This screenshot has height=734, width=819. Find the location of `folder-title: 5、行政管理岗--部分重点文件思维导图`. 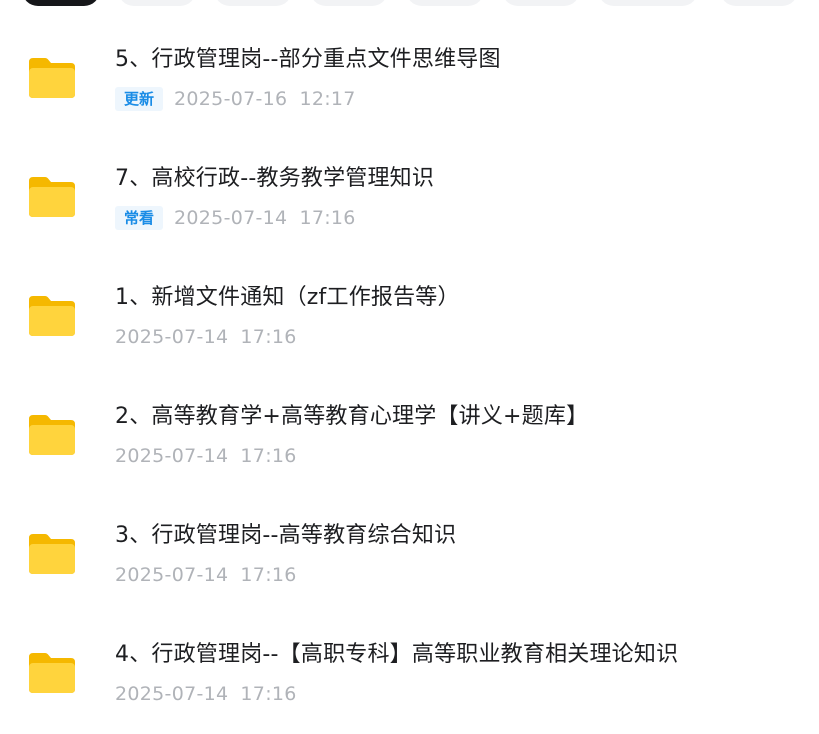

folder-title: 5、行政管理岗--部分重点文件思维导图 is located at coordinates (308, 59).